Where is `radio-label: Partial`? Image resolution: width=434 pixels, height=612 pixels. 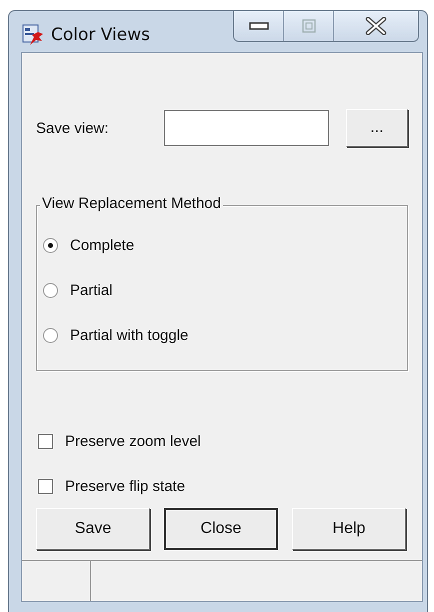
radio-label: Partial is located at coordinates (91, 290).